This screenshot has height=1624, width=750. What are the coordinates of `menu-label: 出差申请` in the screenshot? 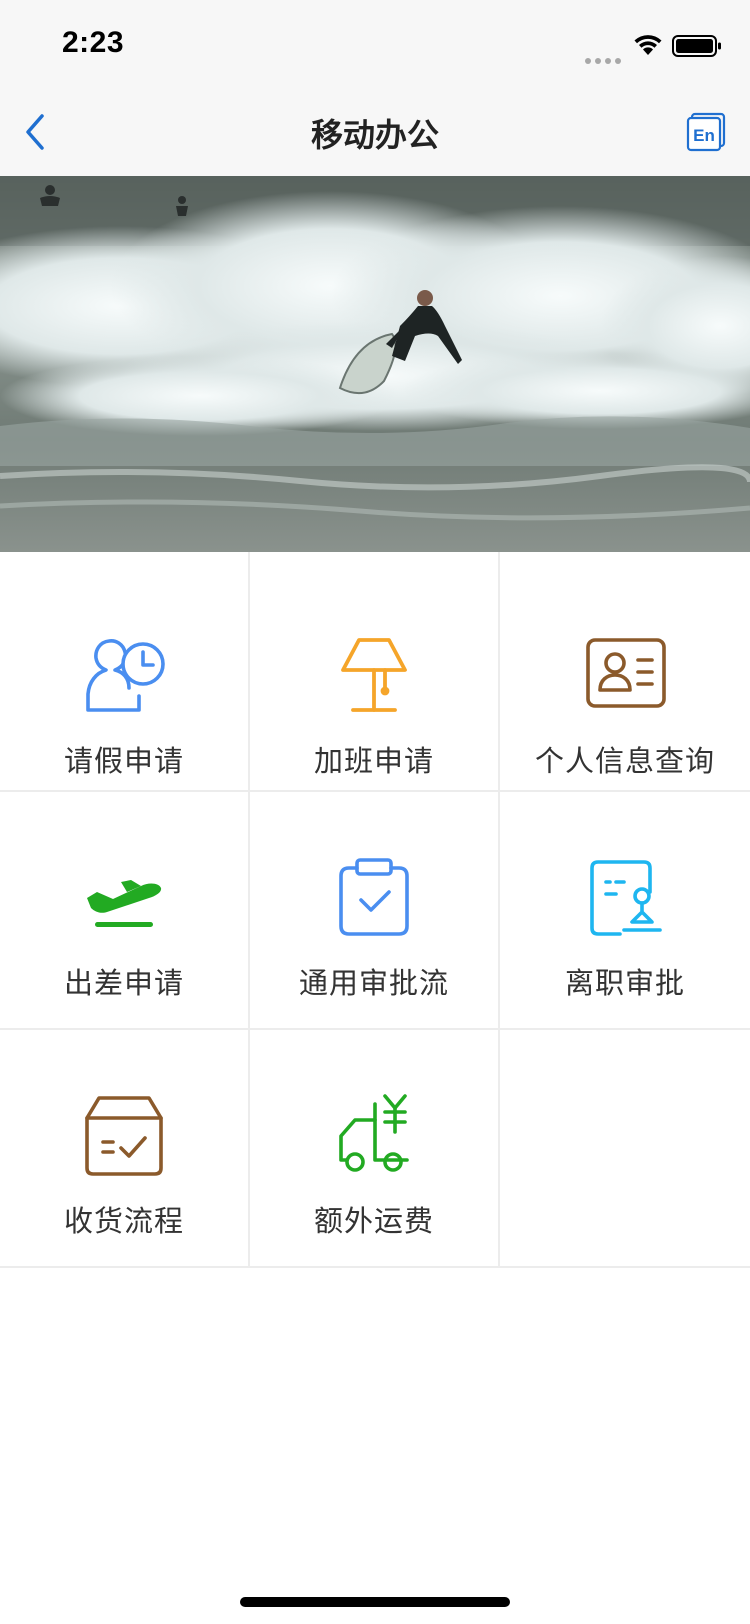 It's located at (123, 983).